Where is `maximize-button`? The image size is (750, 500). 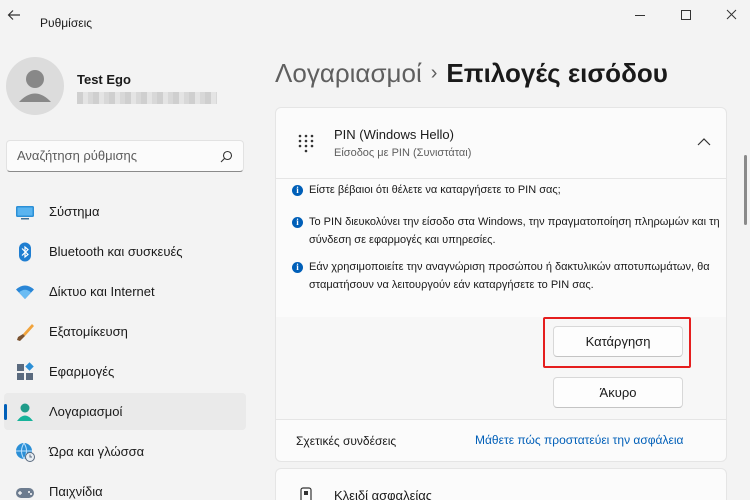
maximize-button is located at coordinates (686, 15).